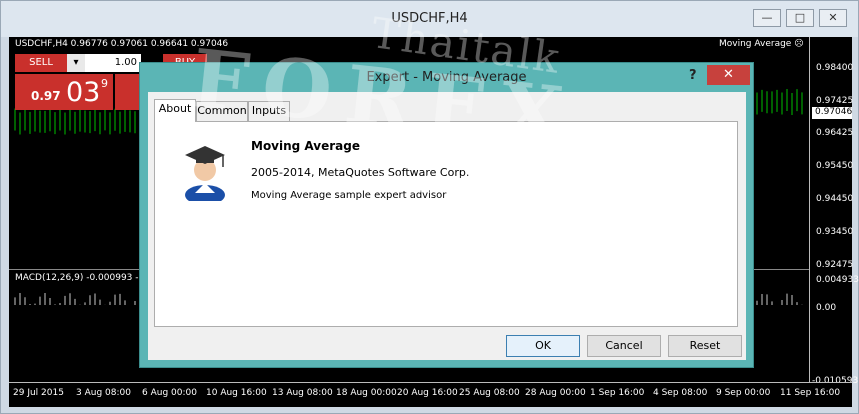  I want to click on current-price-tag: 0.97046, so click(832, 113).